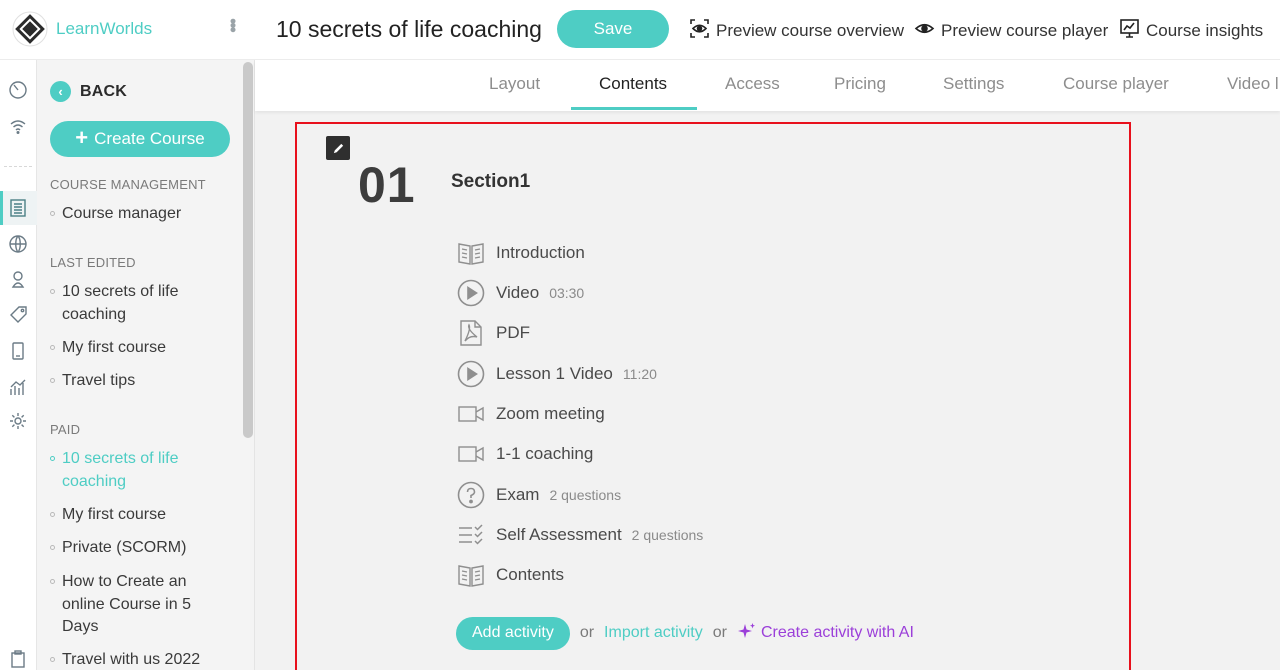 The width and height of the screenshot is (1280, 670). I want to click on tab-contents: Contents, so click(633, 84).